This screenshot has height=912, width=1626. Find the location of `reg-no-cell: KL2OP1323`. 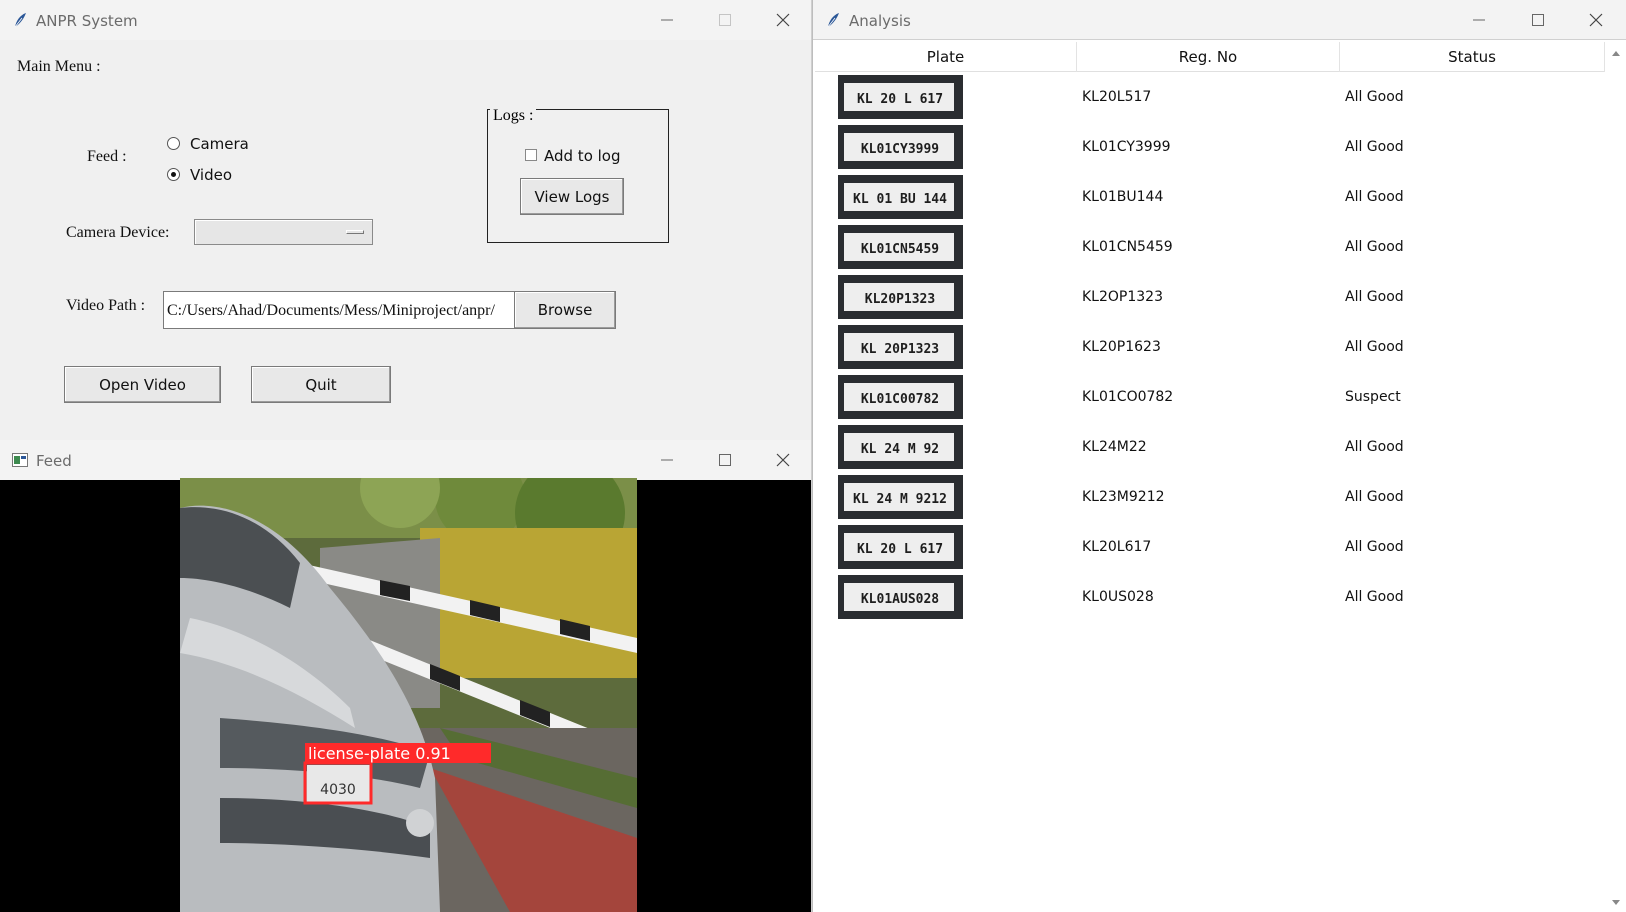

reg-no-cell: KL2OP1323 is located at coordinates (1122, 297).